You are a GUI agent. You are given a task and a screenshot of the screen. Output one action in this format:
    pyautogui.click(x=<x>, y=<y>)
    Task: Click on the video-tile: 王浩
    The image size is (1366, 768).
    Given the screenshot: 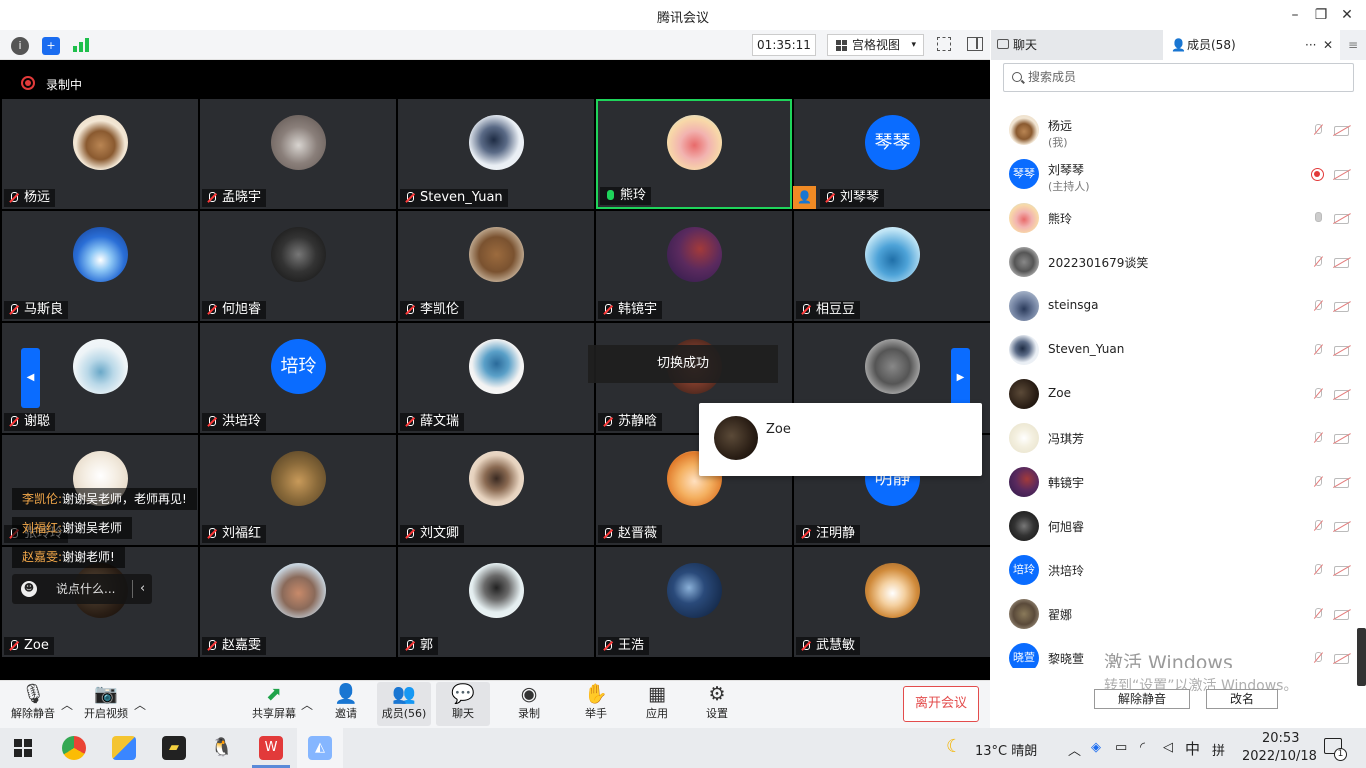 What is the action you would take?
    pyautogui.click(x=694, y=602)
    